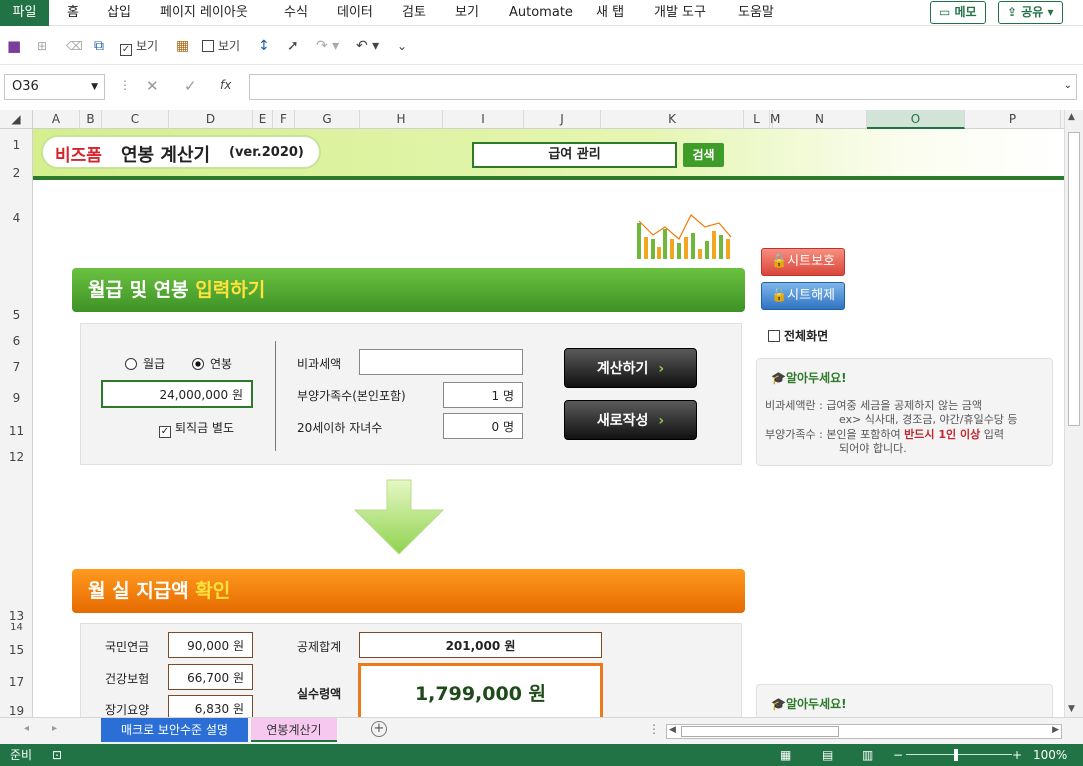 The image size is (1083, 766). What do you see at coordinates (1013, 119) in the screenshot?
I see `col-header: P` at bounding box center [1013, 119].